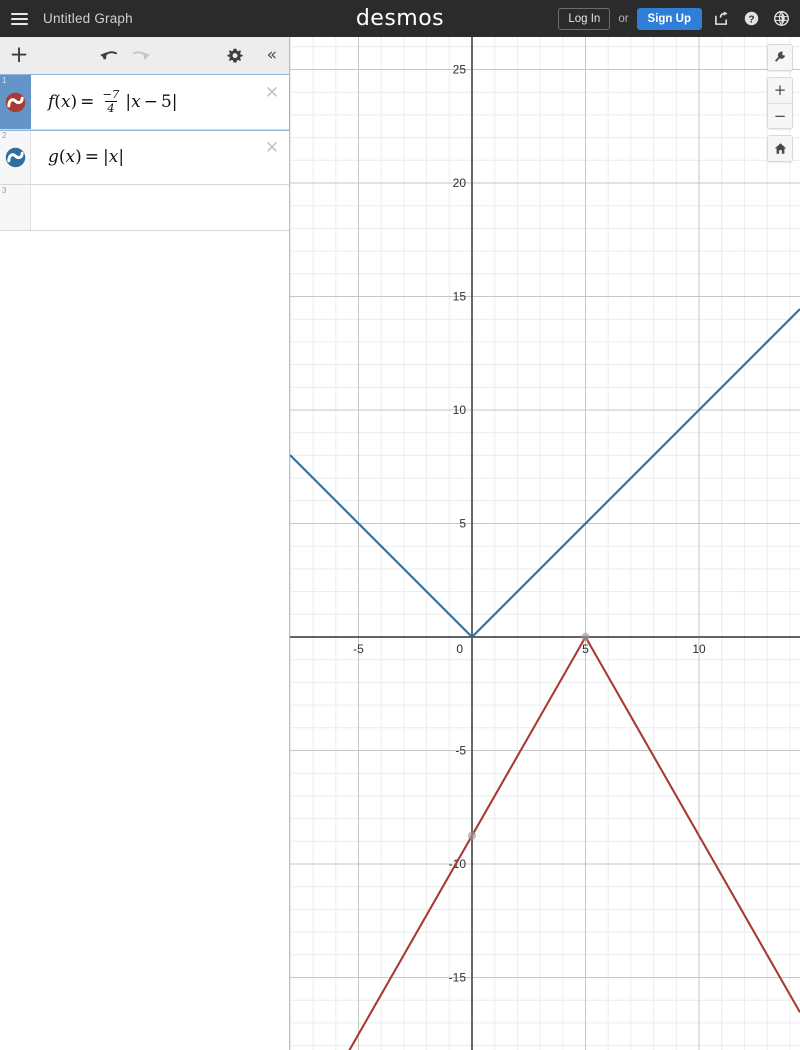 The width and height of the screenshot is (800, 1050). Describe the element at coordinates (166, 102) in the screenshot. I see `expr1-abs-num: 5` at that location.